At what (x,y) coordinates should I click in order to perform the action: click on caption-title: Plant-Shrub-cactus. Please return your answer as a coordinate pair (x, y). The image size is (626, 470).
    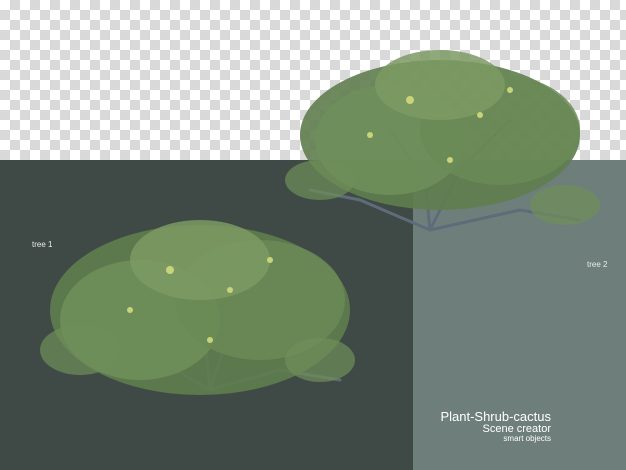
    Looking at the image, I should click on (495, 416).